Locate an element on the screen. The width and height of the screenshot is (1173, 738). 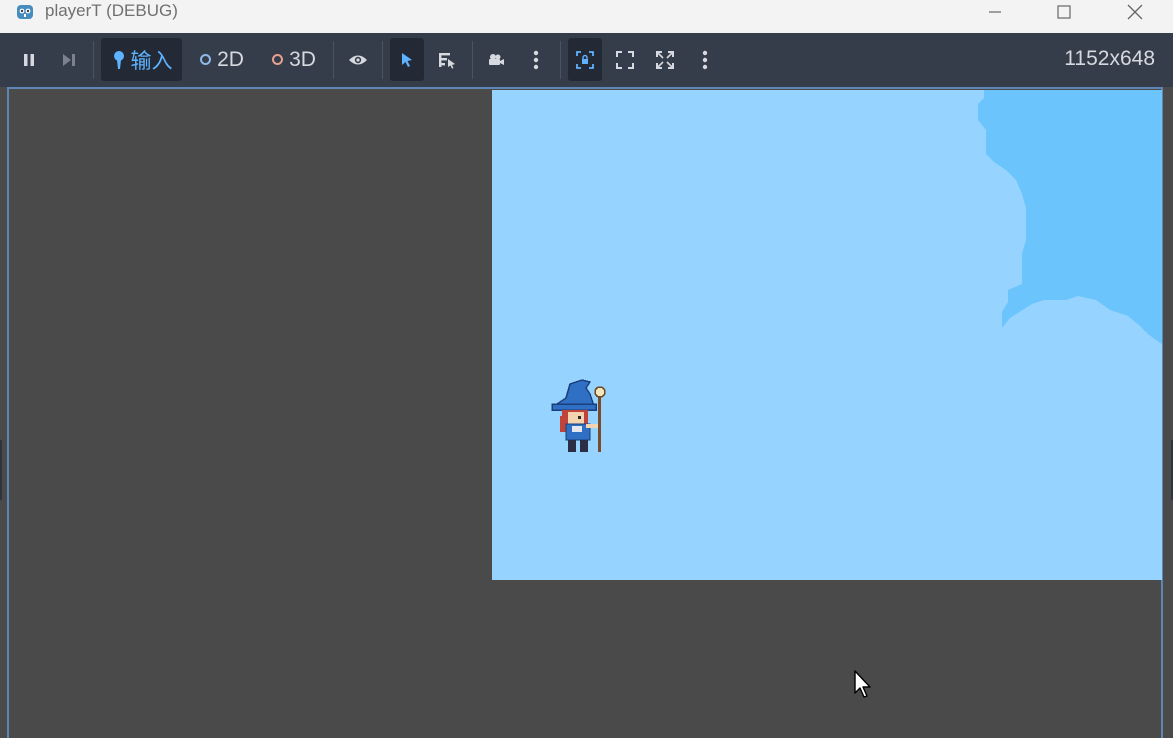
reset-zoom-button is located at coordinates (665, 59).